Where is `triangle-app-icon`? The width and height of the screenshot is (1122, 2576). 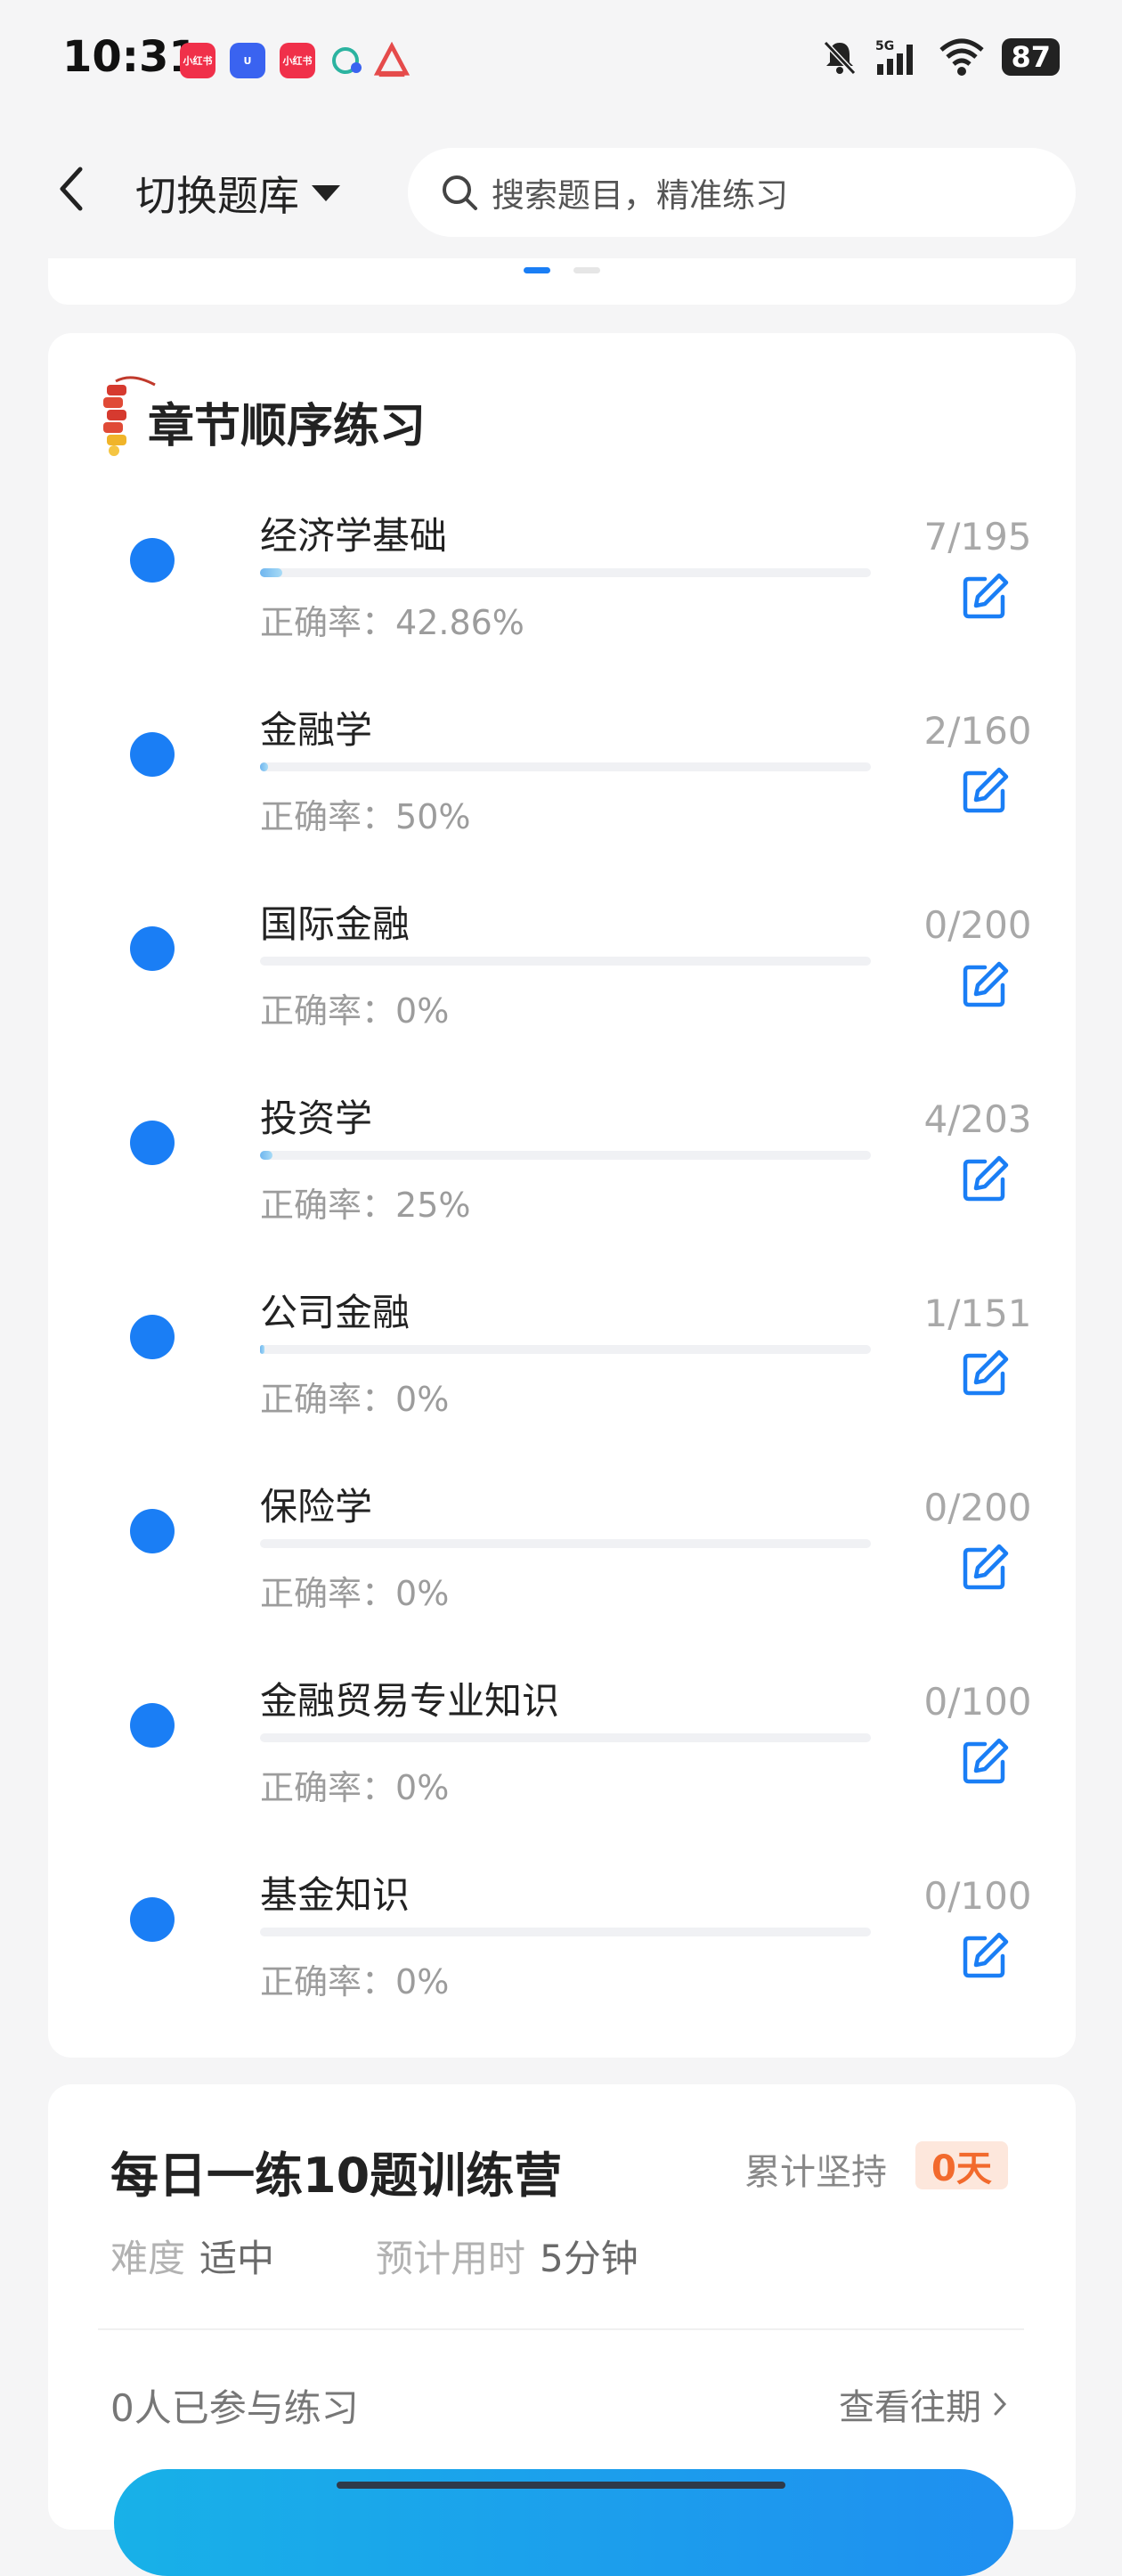
triangle-app-icon is located at coordinates (392, 60).